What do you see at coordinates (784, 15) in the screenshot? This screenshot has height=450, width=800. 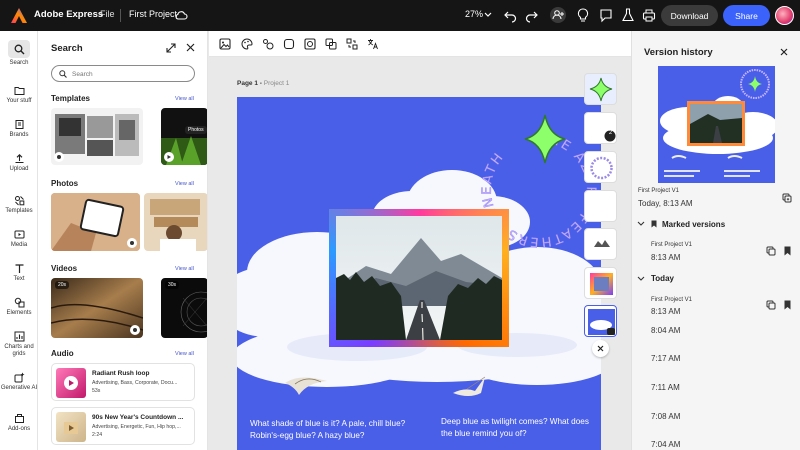 I see `avatar` at bounding box center [784, 15].